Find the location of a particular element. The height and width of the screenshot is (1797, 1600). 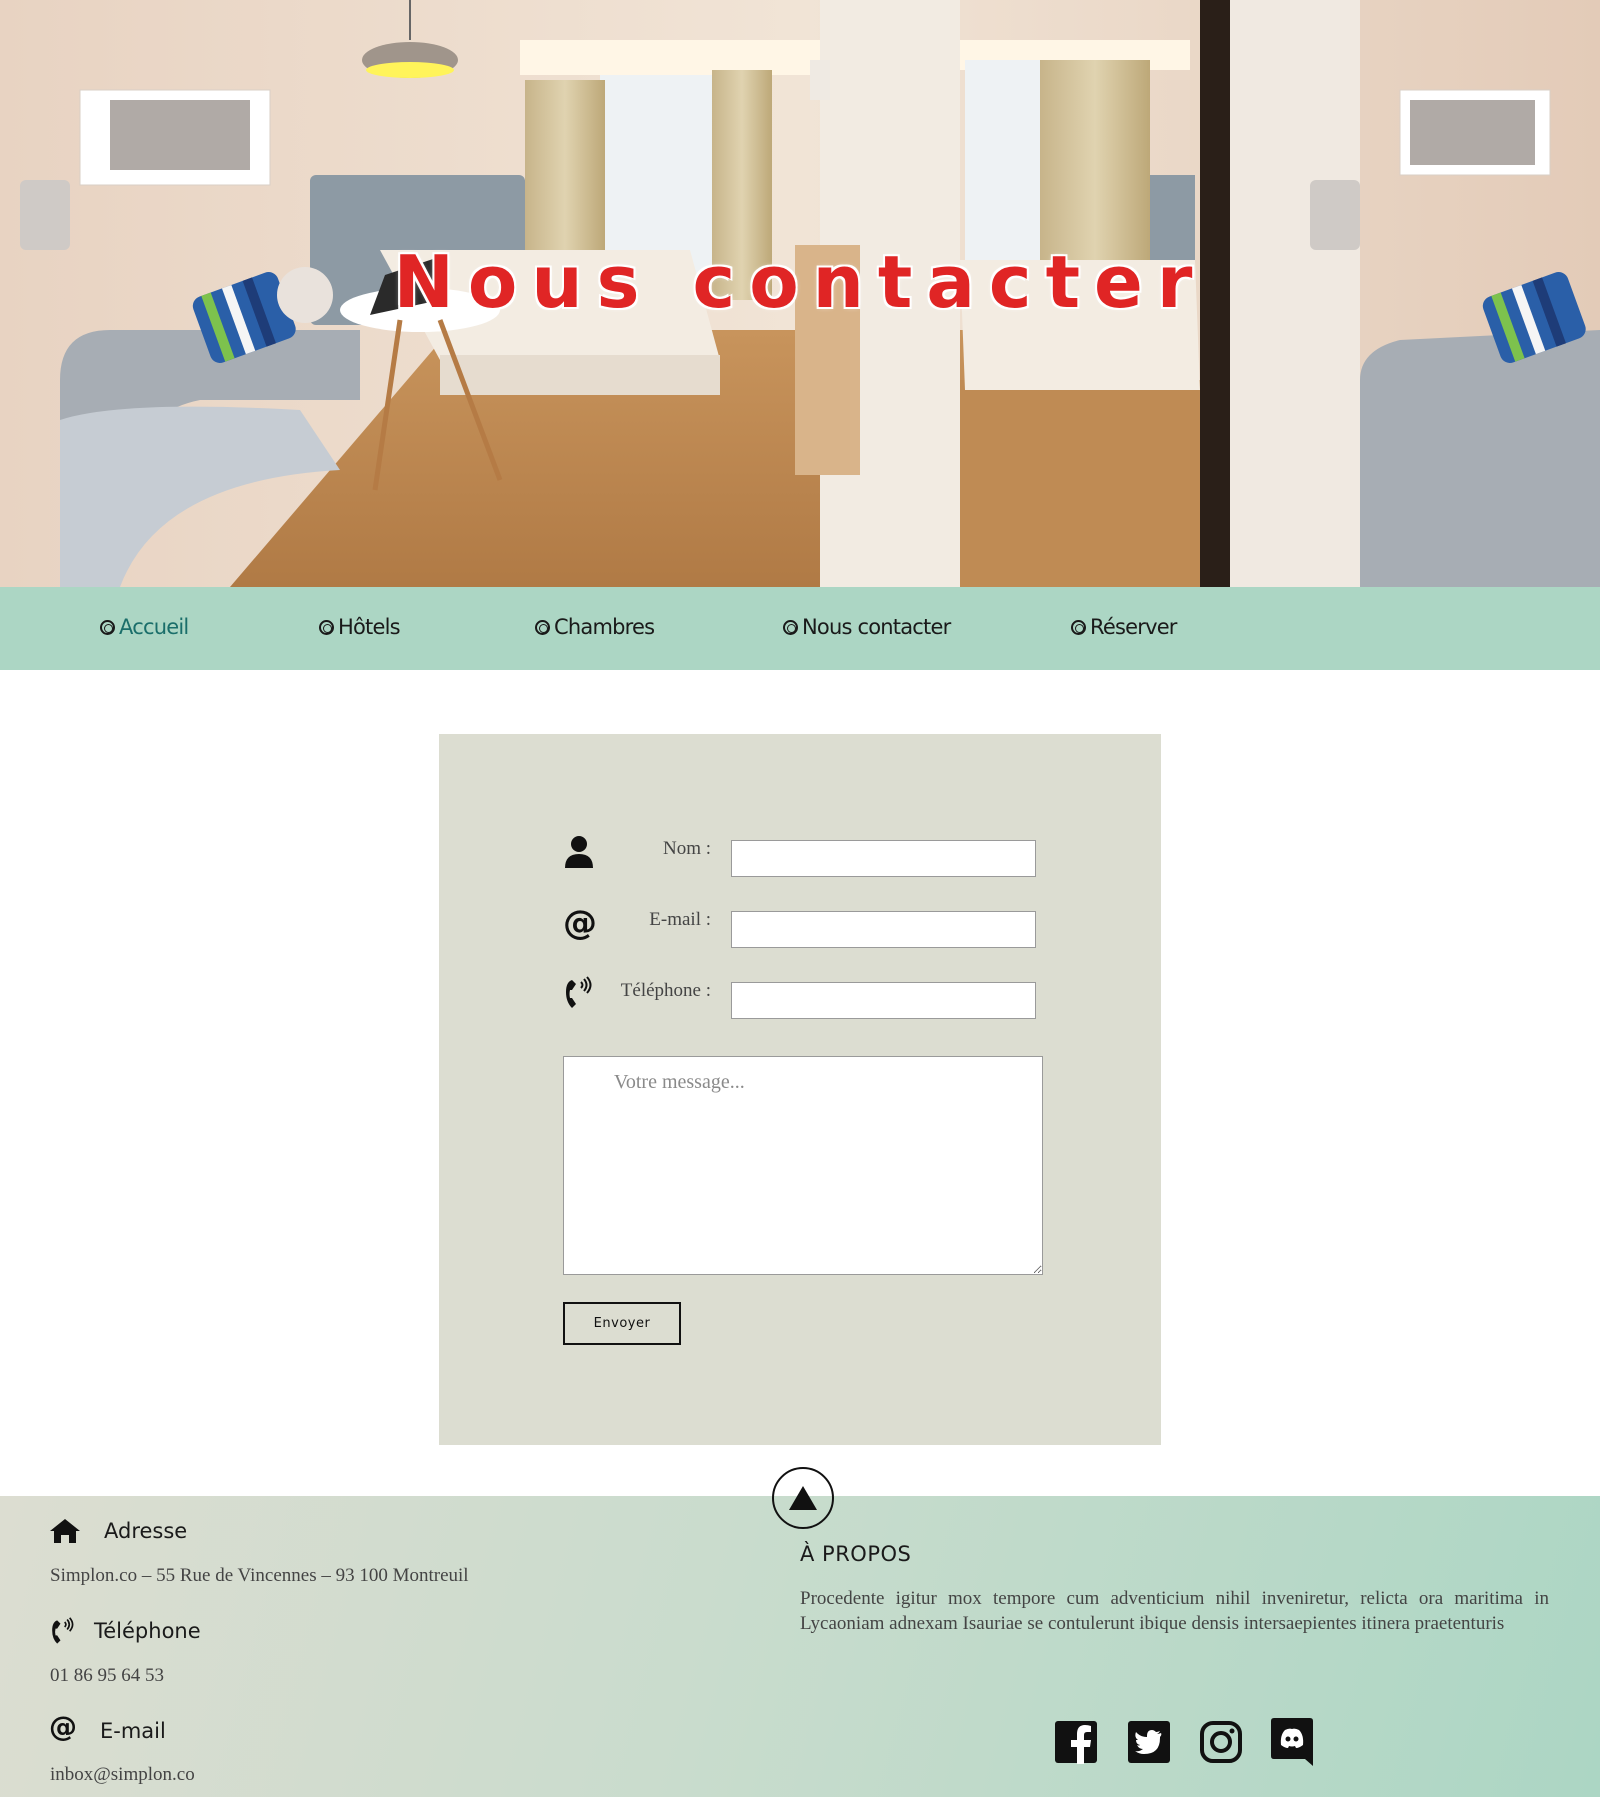

nav-item-accueil: Accueil is located at coordinates (144, 627).